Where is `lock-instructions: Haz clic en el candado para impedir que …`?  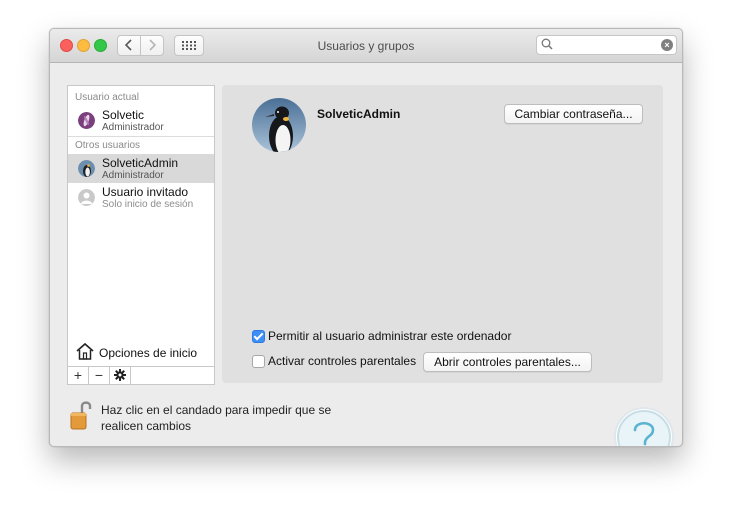
lock-instructions: Haz clic en el candado para impedir que … is located at coordinates (231, 418).